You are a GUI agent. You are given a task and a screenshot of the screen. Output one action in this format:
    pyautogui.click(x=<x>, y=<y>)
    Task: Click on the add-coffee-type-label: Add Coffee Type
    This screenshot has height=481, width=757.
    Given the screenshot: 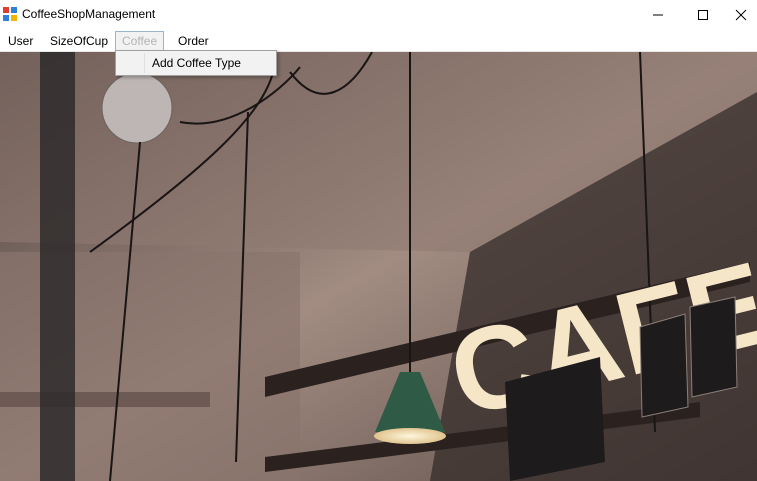 What is the action you would take?
    pyautogui.click(x=196, y=63)
    